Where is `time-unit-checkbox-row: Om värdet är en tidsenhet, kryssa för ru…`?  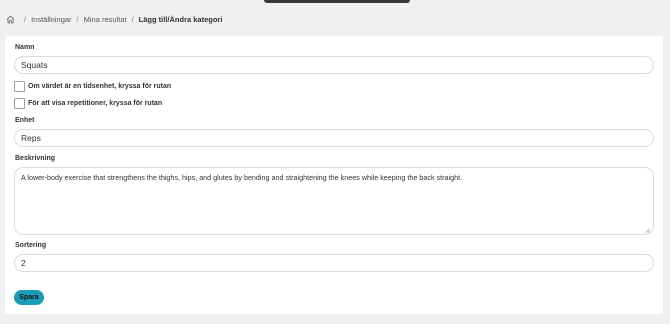 time-unit-checkbox-row: Om värdet är en tidsenhet, kryssa för ru… is located at coordinates (92, 86).